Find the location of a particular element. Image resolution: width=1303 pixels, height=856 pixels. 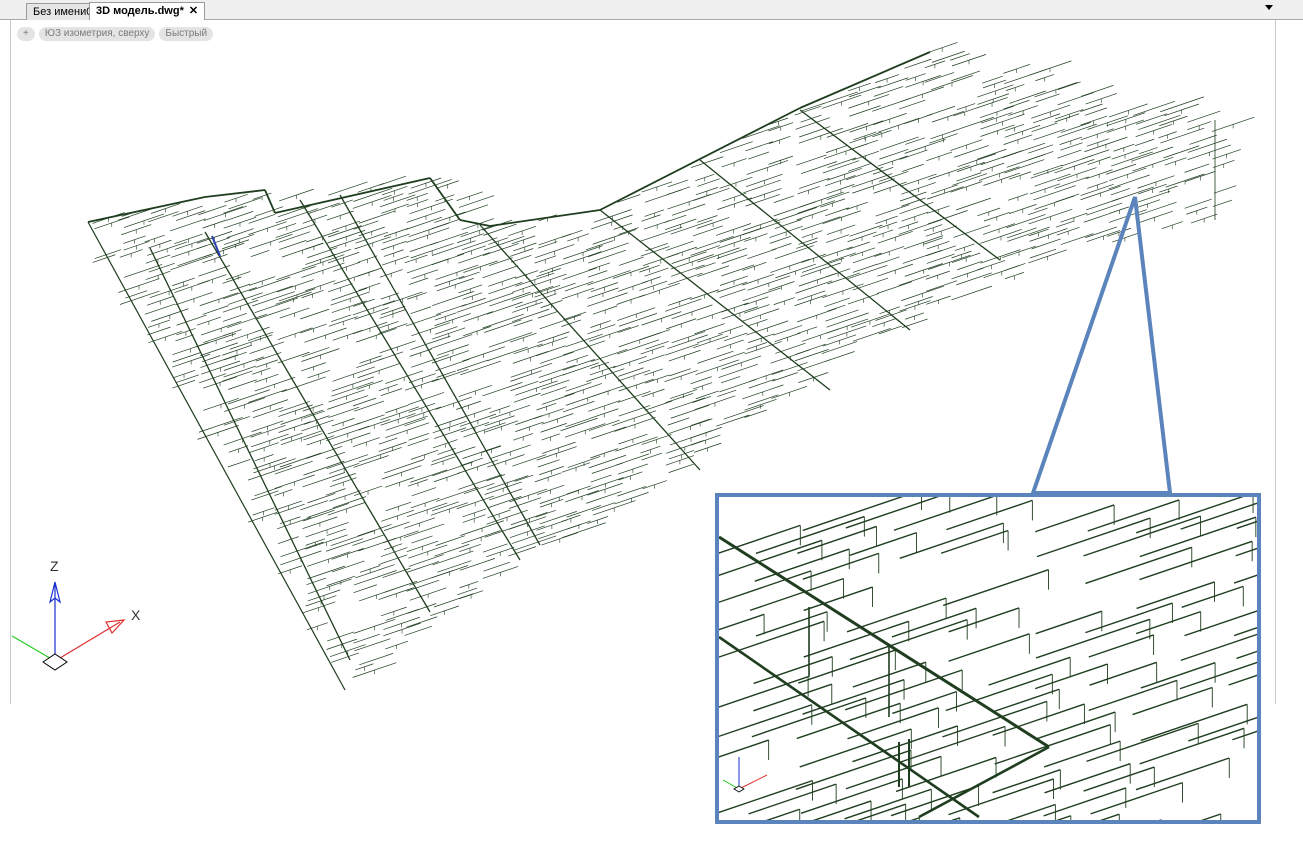

ucs-x-axis is located at coordinates (87, 641).